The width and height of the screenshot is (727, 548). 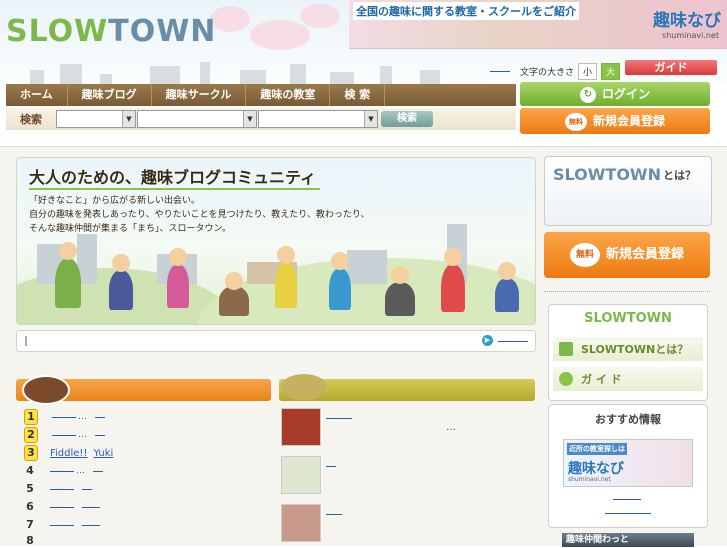 What do you see at coordinates (687, 21) in the screenshot?
I see `banner-brand: 趣味なび` at bounding box center [687, 21].